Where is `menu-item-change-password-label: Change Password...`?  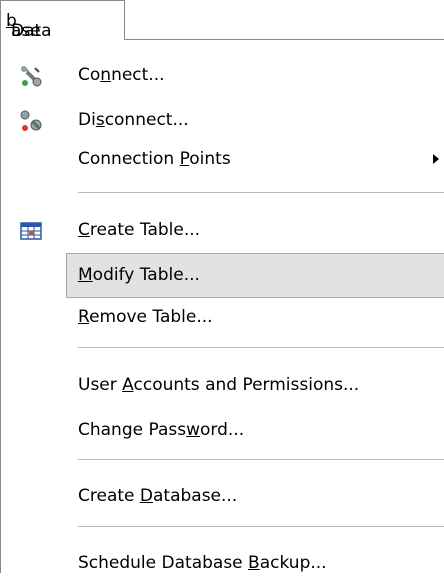
menu-item-change-password-label: Change Password... is located at coordinates (161, 430).